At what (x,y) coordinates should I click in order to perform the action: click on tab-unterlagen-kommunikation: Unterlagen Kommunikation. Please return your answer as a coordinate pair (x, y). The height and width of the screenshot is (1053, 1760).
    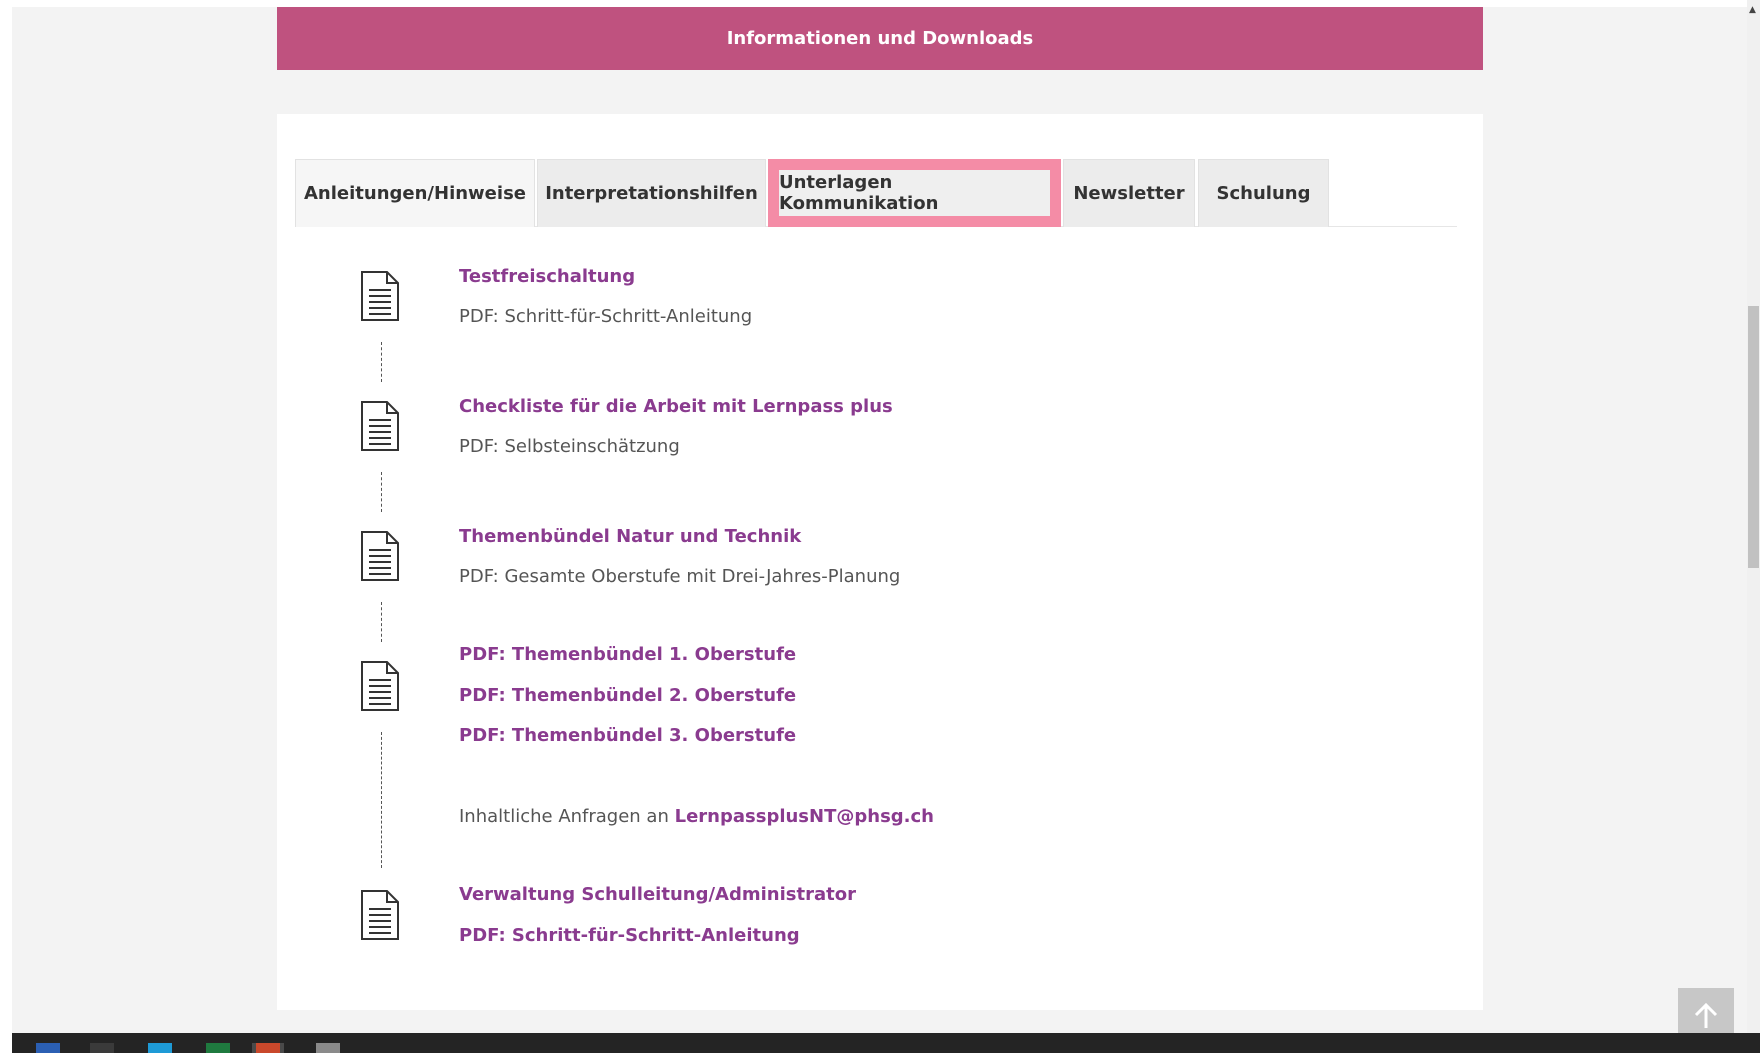
    Looking at the image, I should click on (914, 193).